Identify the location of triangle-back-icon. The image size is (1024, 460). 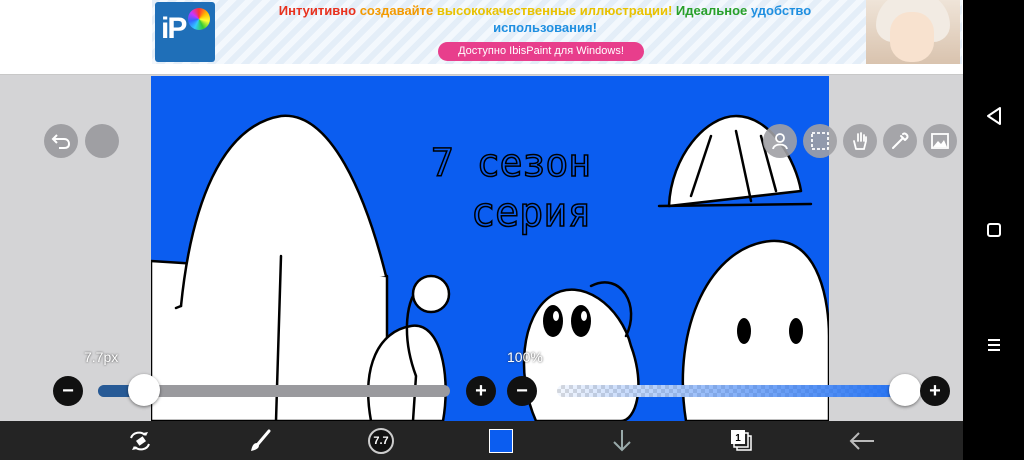
(994, 116).